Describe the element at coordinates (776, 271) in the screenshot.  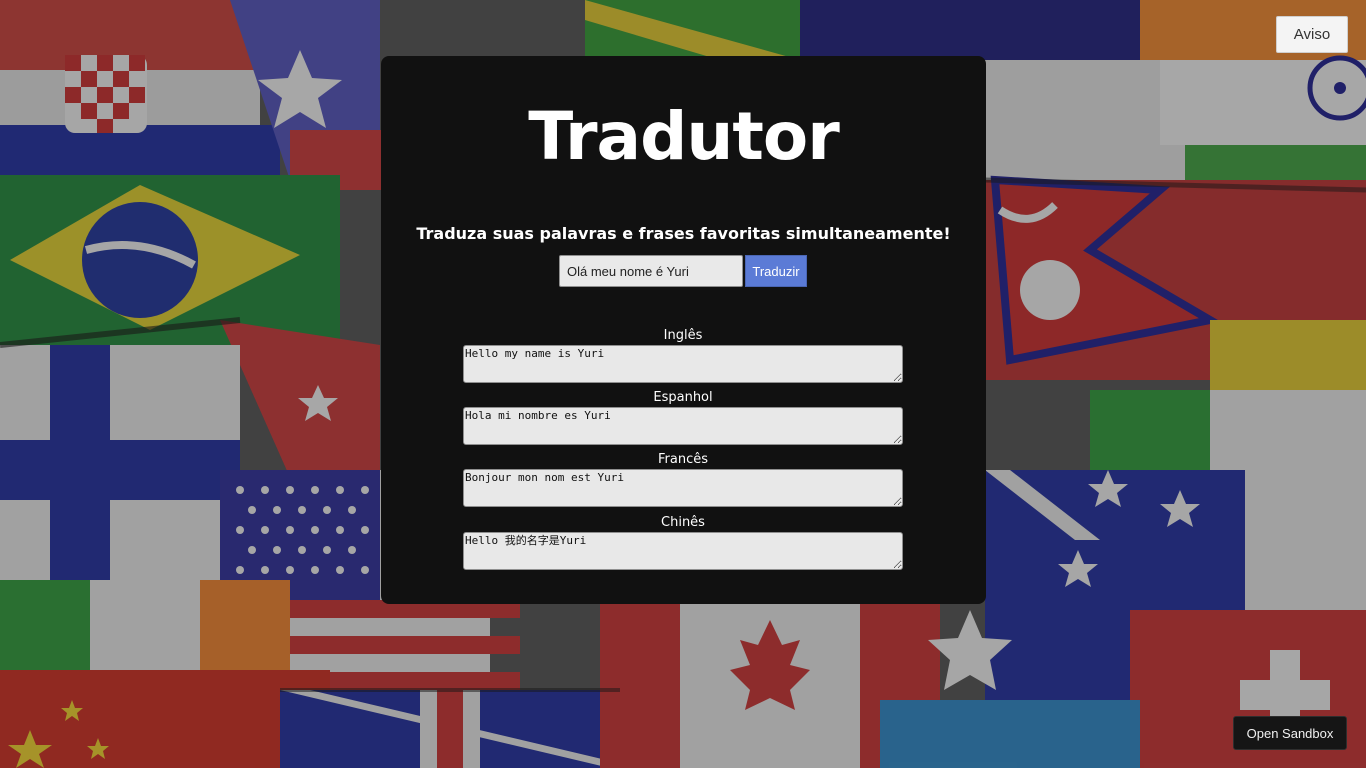
I see `translate-button: Traduzir` at that location.